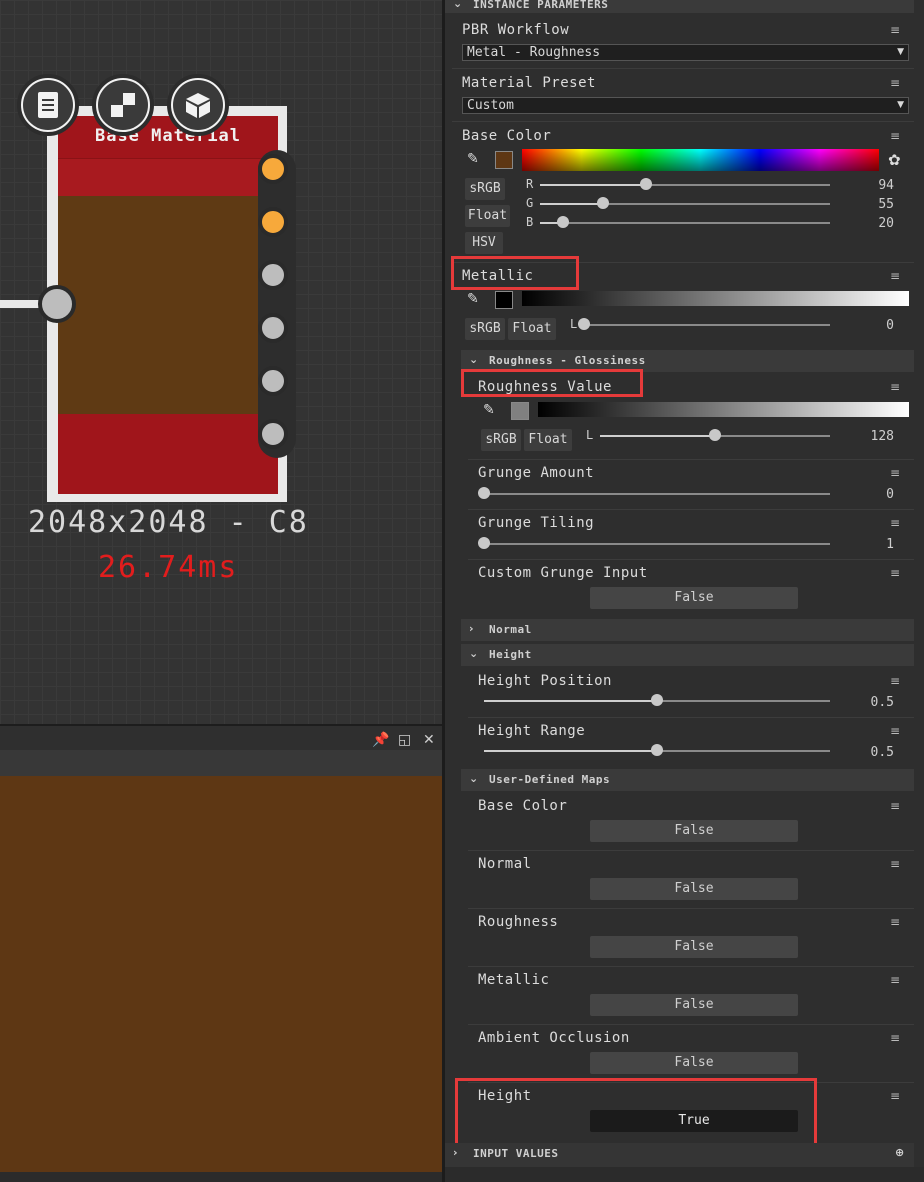 This screenshot has height=1182, width=924. Describe the element at coordinates (694, 947) in the screenshot. I see `map-roughness-toggle: False` at that location.